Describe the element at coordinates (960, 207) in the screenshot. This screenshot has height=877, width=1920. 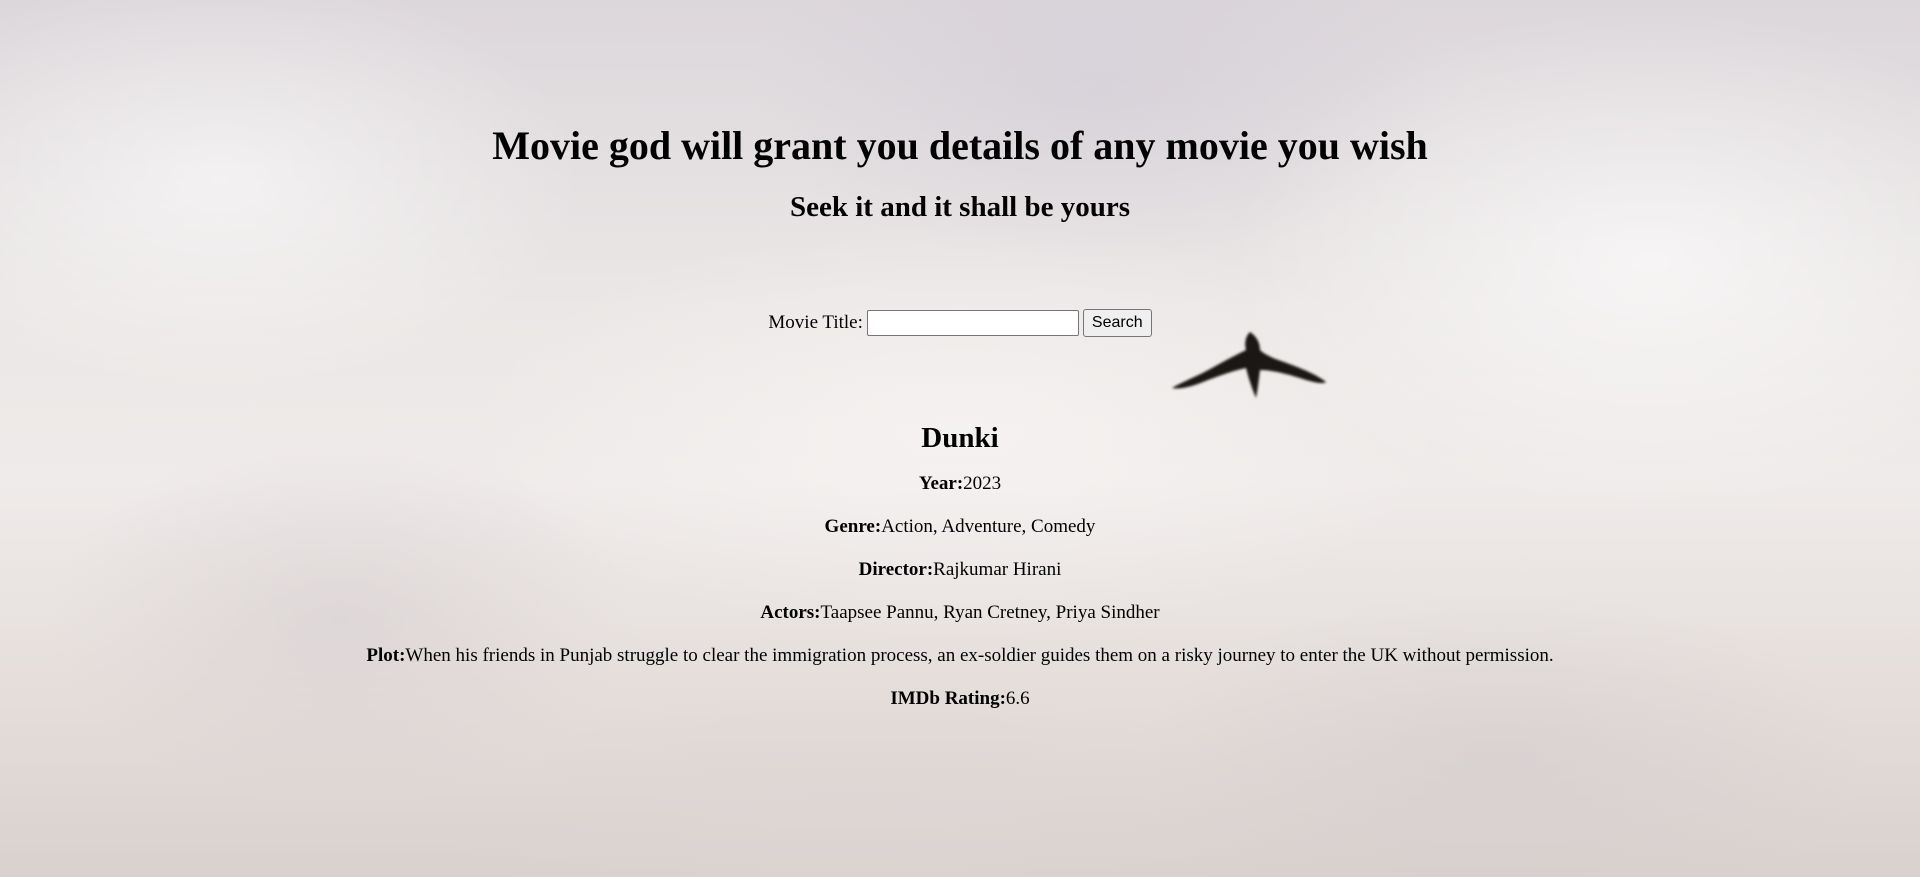
I see `page-subtitle: Seek it and it shall be yours` at that location.